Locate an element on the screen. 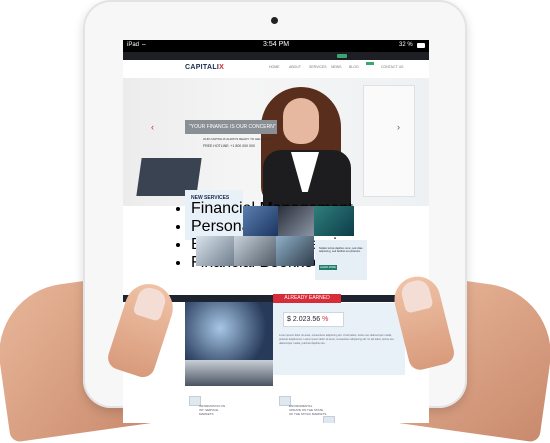 This screenshot has height=443, width=550. nav-item-services: SERVICES is located at coordinates (318, 67).